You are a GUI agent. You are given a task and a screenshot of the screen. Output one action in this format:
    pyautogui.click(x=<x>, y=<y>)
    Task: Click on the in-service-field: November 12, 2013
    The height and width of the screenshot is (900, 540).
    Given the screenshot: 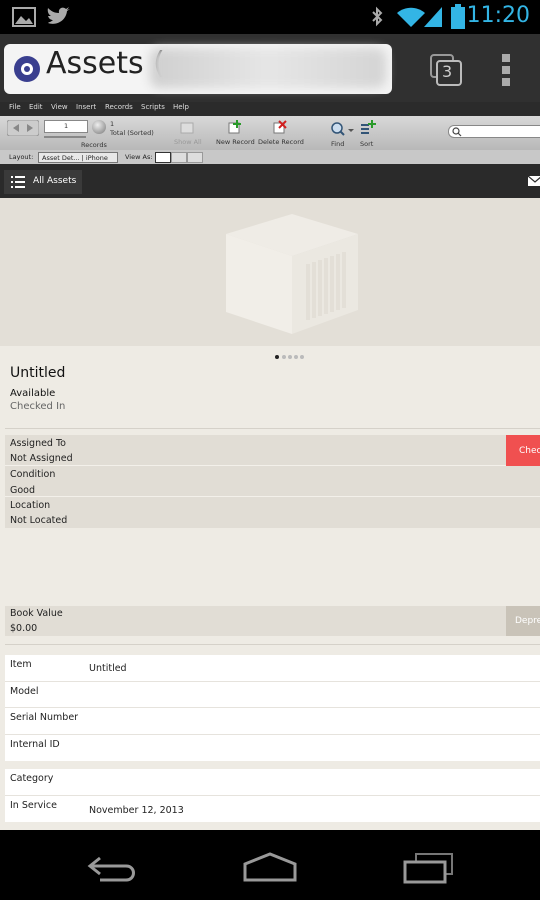 What is the action you would take?
    pyautogui.click(x=136, y=810)
    